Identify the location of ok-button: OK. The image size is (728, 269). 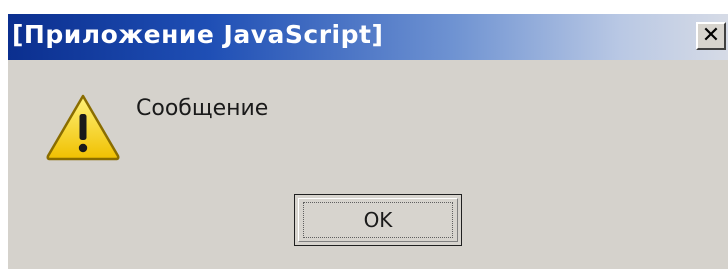
(378, 220).